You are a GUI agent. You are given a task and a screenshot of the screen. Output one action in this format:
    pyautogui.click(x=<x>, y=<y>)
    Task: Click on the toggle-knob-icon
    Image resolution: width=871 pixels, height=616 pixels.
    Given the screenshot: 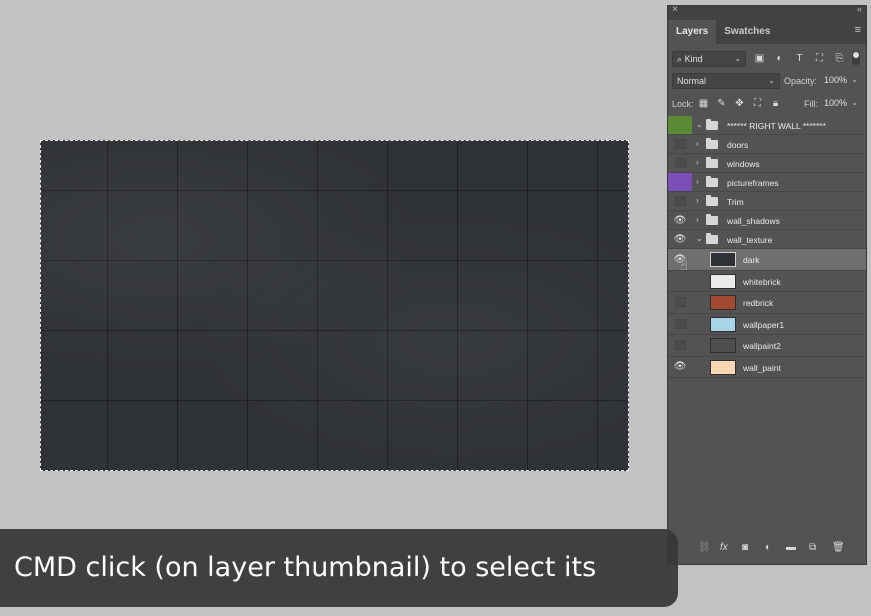 What is the action you would take?
    pyautogui.click(x=856, y=55)
    